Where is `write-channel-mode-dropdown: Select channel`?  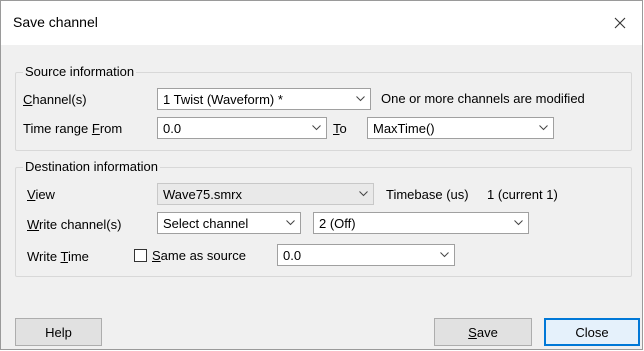
write-channel-mode-dropdown: Select channel is located at coordinates (229, 223).